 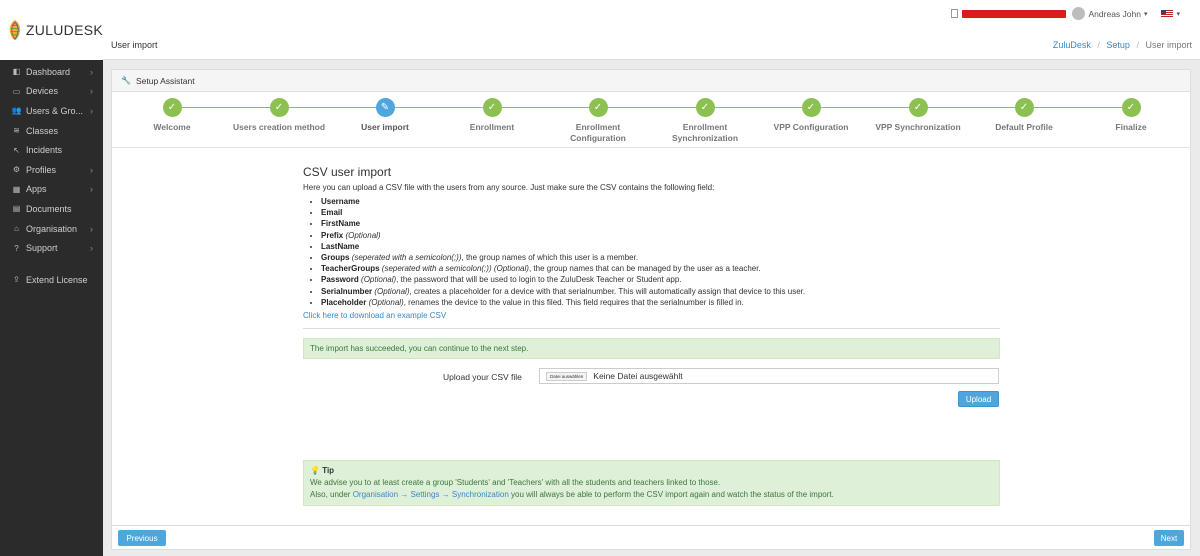 I want to click on sidebar-item-dashboard: ◧ Dashboard ›, so click(x=51, y=72).